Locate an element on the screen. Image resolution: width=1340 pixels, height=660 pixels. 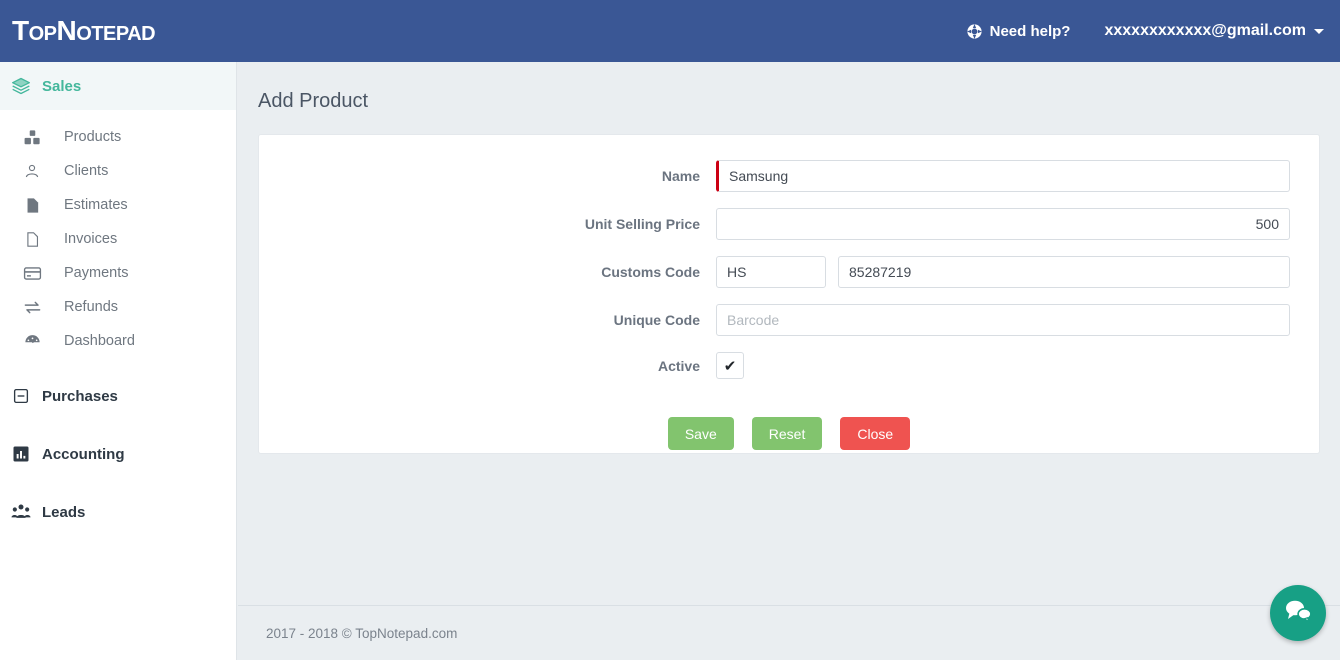
unit-selling-price-label: Unit Selling Price is located at coordinates (642, 224).